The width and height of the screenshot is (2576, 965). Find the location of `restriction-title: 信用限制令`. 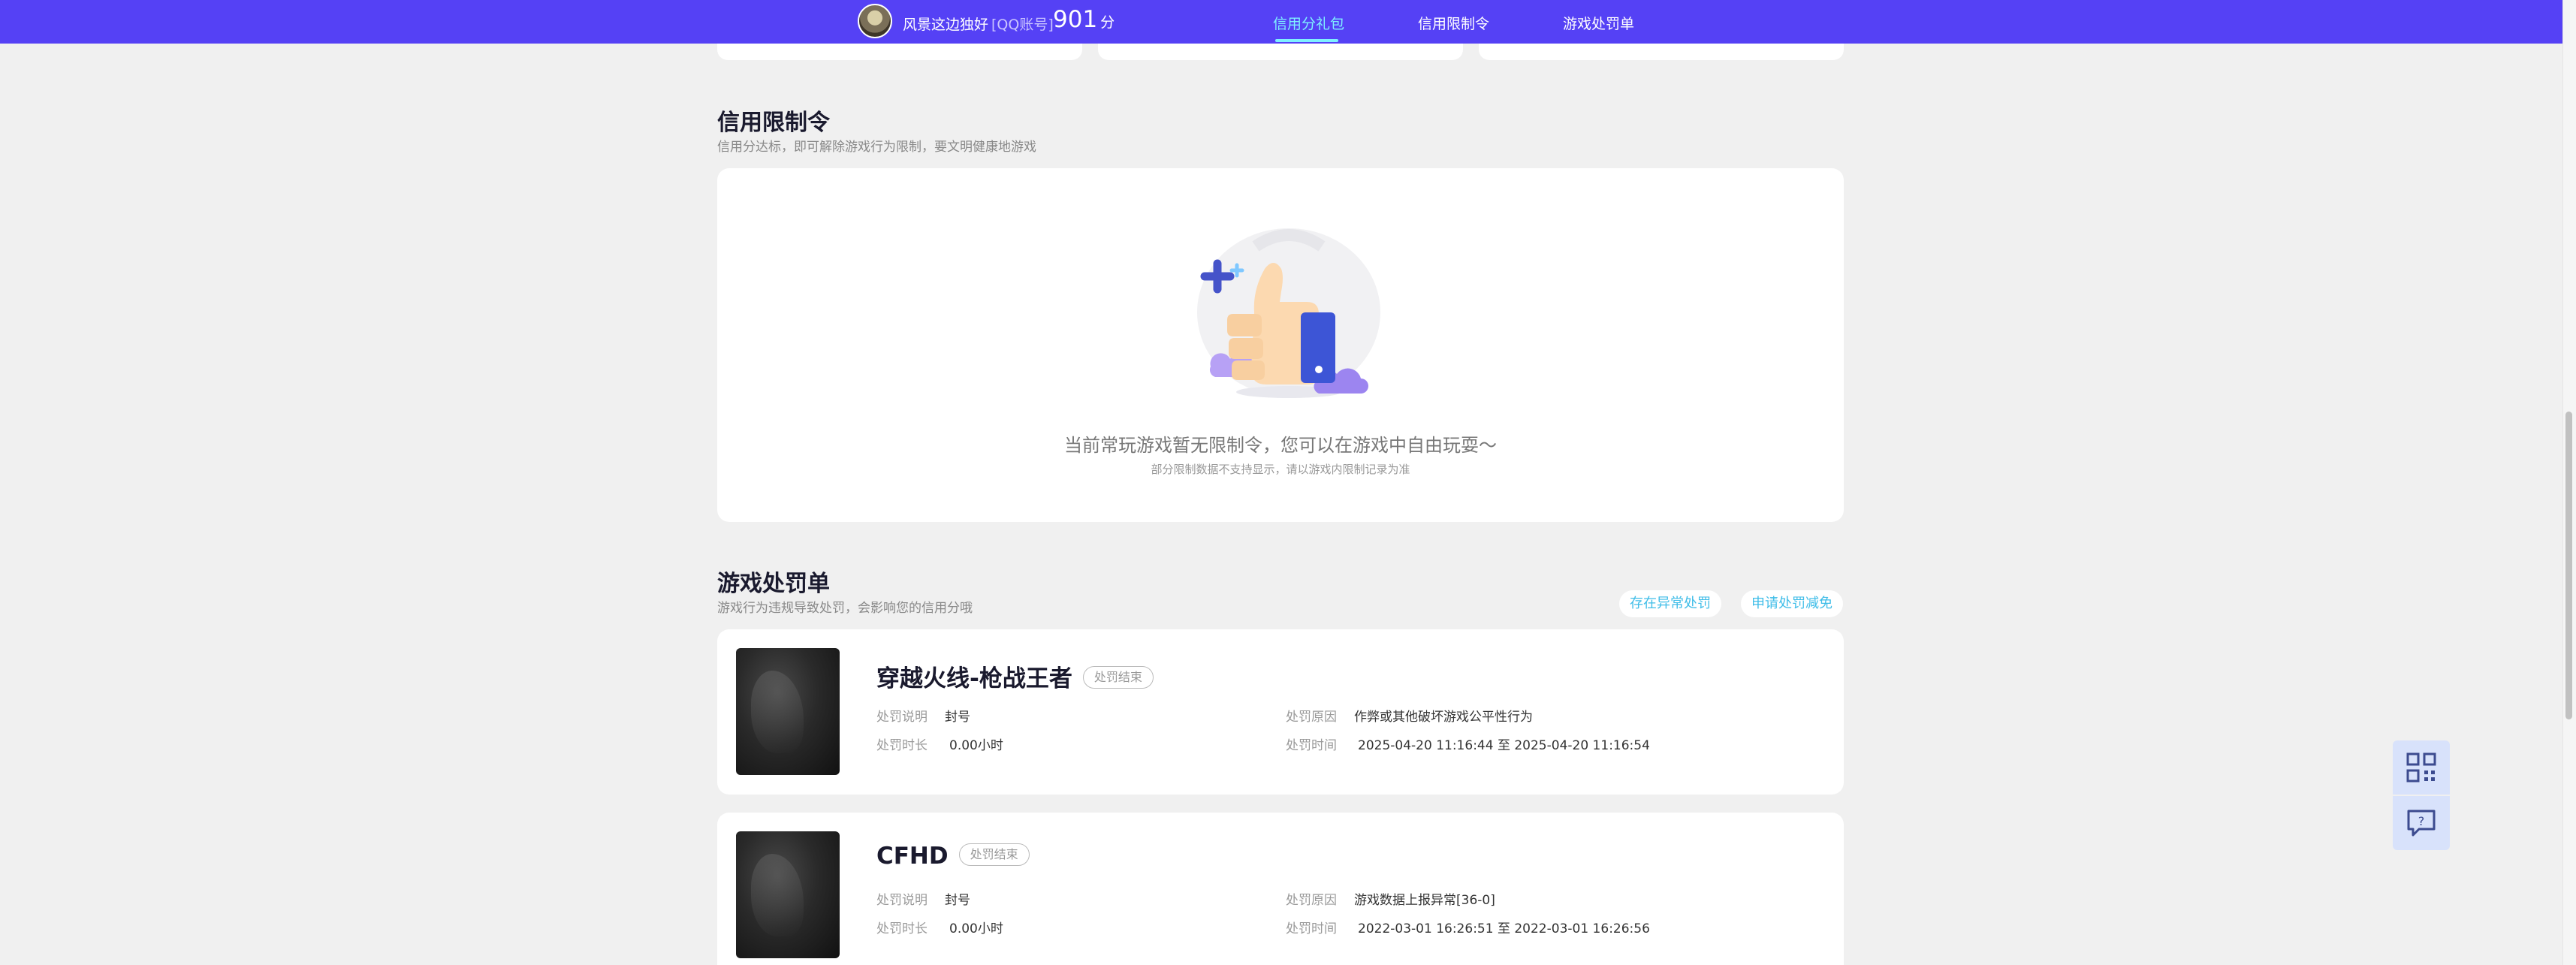

restriction-title: 信用限制令 is located at coordinates (773, 123).